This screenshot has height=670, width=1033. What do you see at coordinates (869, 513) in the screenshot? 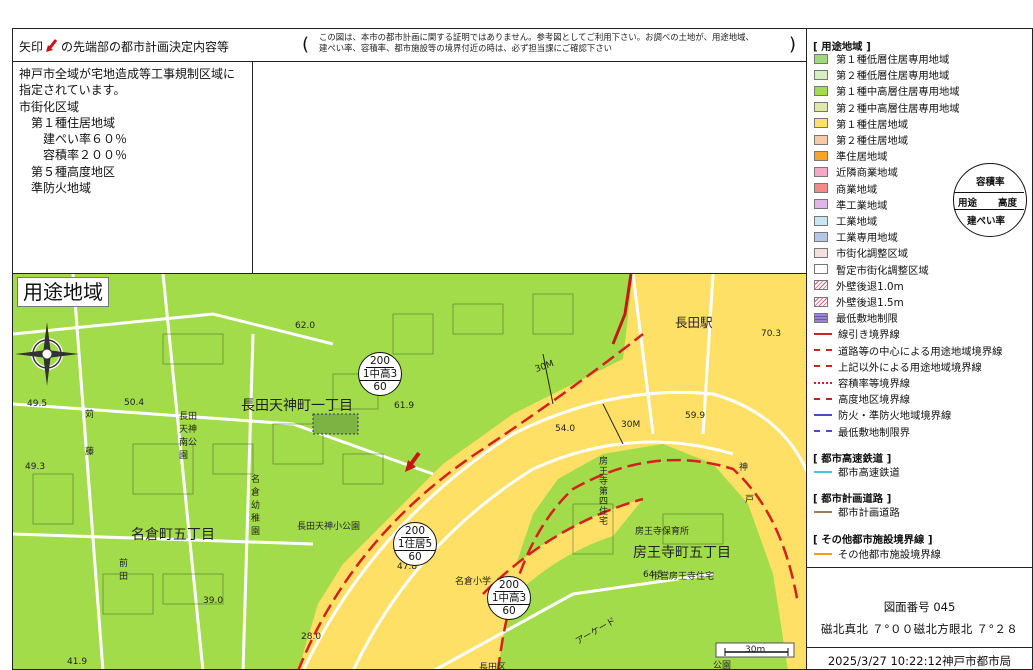
I see `legend-item-label: 都市計画道路` at bounding box center [869, 513].